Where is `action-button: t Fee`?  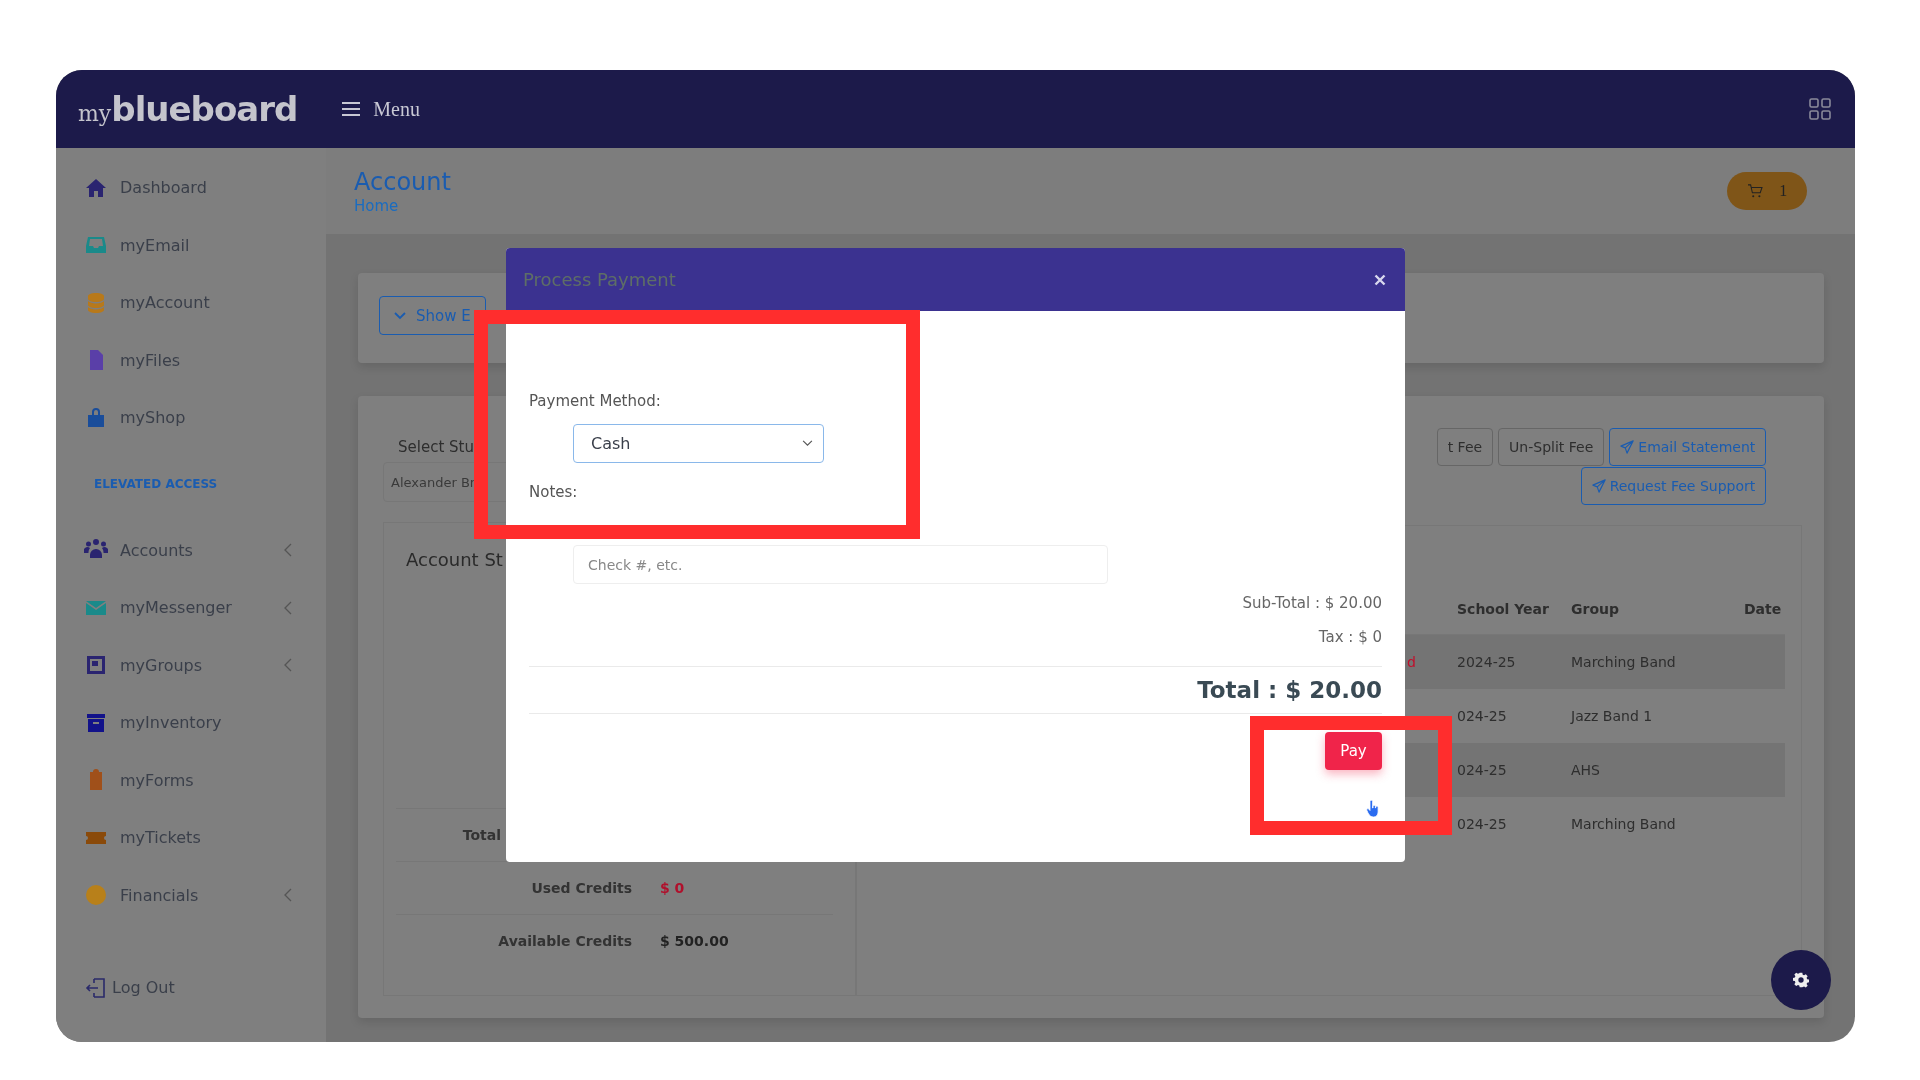 action-button: t Fee is located at coordinates (1465, 447).